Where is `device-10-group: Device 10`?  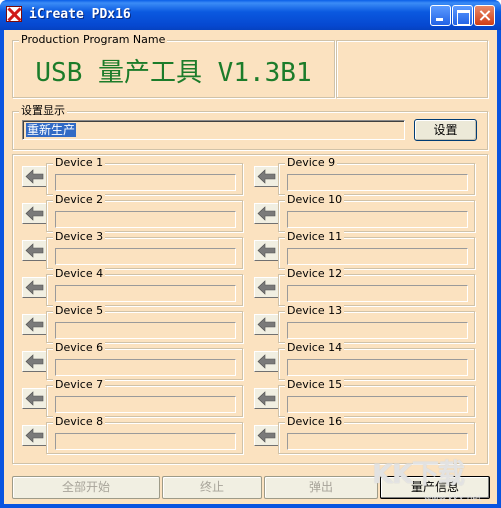
device-10-group: Device 10 is located at coordinates (376, 212).